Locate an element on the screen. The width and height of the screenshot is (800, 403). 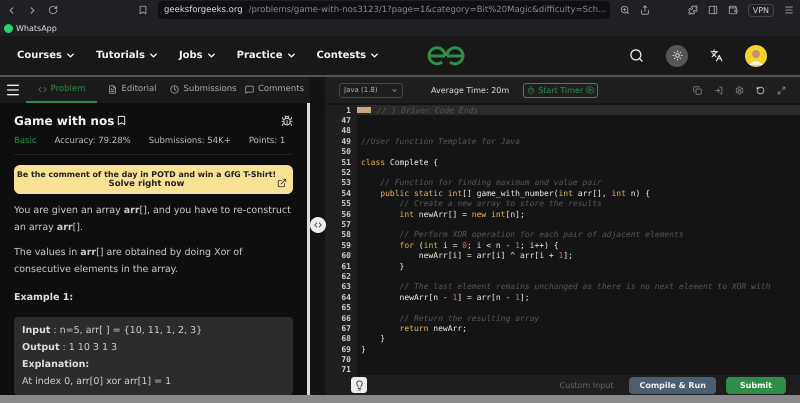
caret-icon is located at coordinates (394, 90).